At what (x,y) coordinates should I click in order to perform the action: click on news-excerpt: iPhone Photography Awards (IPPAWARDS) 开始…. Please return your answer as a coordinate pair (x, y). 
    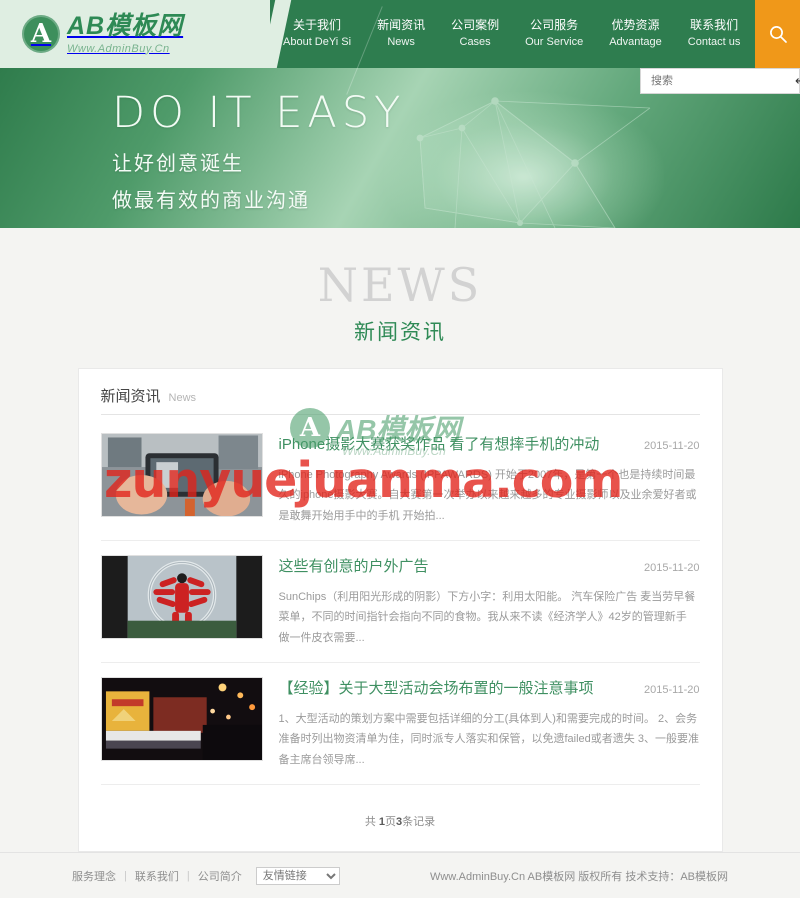
    Looking at the image, I should click on (487, 495).